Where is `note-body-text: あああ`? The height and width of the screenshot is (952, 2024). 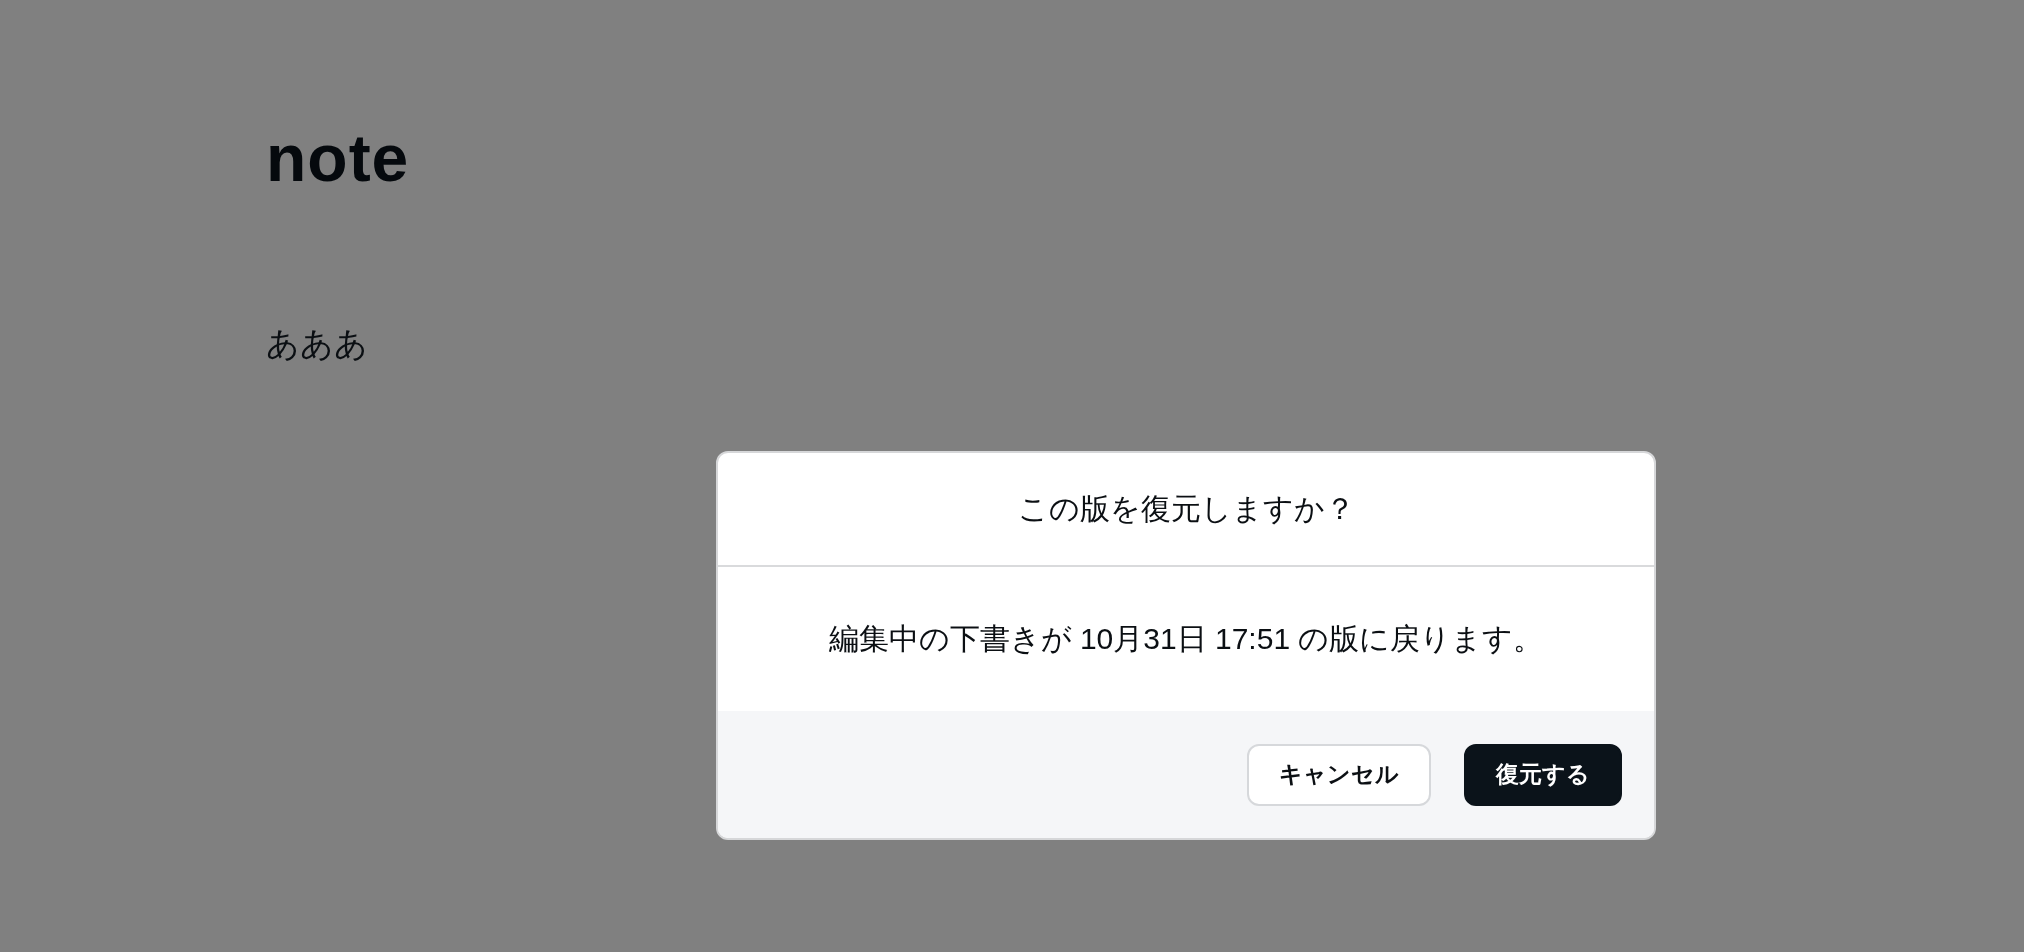
note-body-text: あああ is located at coordinates (317, 343).